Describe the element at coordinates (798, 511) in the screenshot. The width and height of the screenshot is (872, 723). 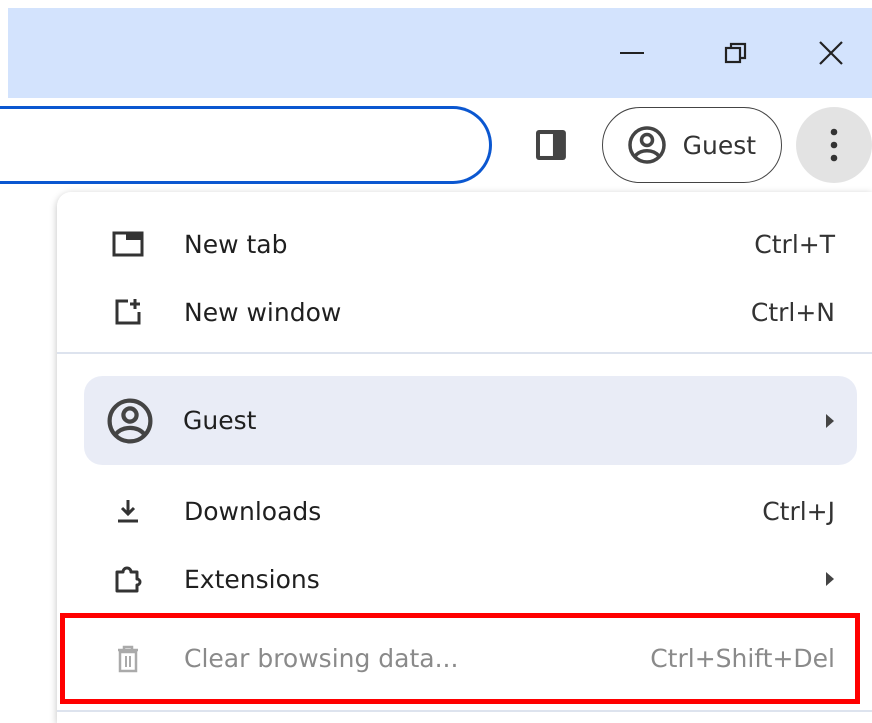
I see `shortcut-text: Ctrl+J` at that location.